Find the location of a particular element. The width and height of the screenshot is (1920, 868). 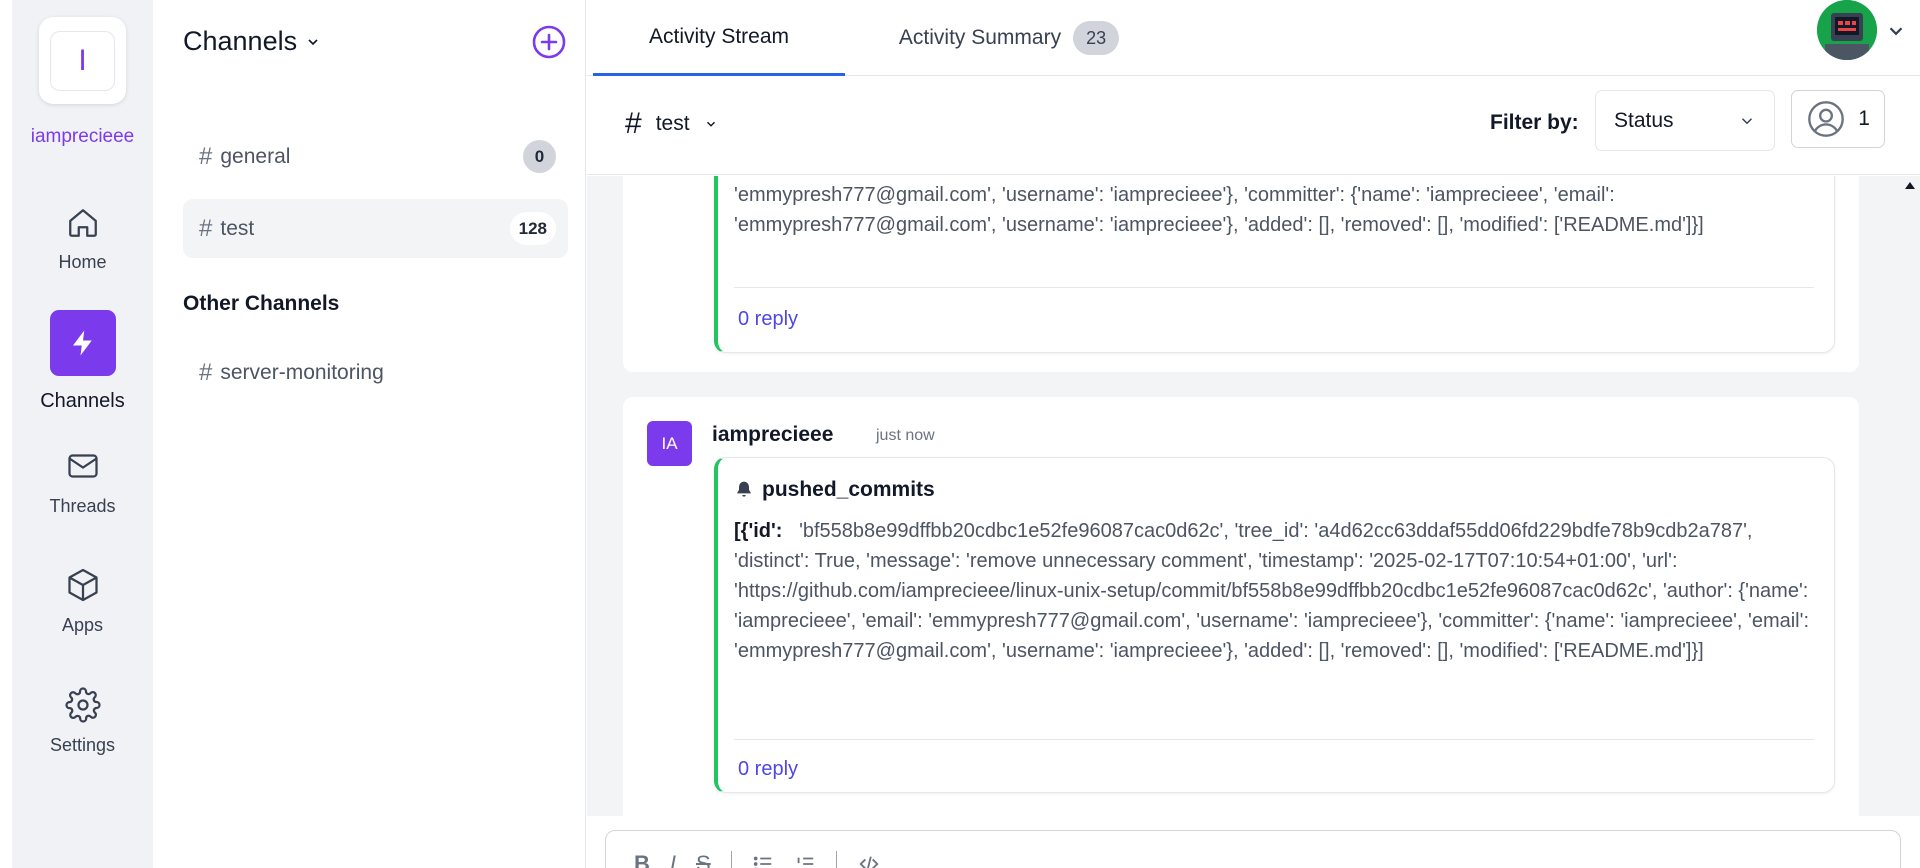

bullet-list-icon is located at coordinates (763, 860).